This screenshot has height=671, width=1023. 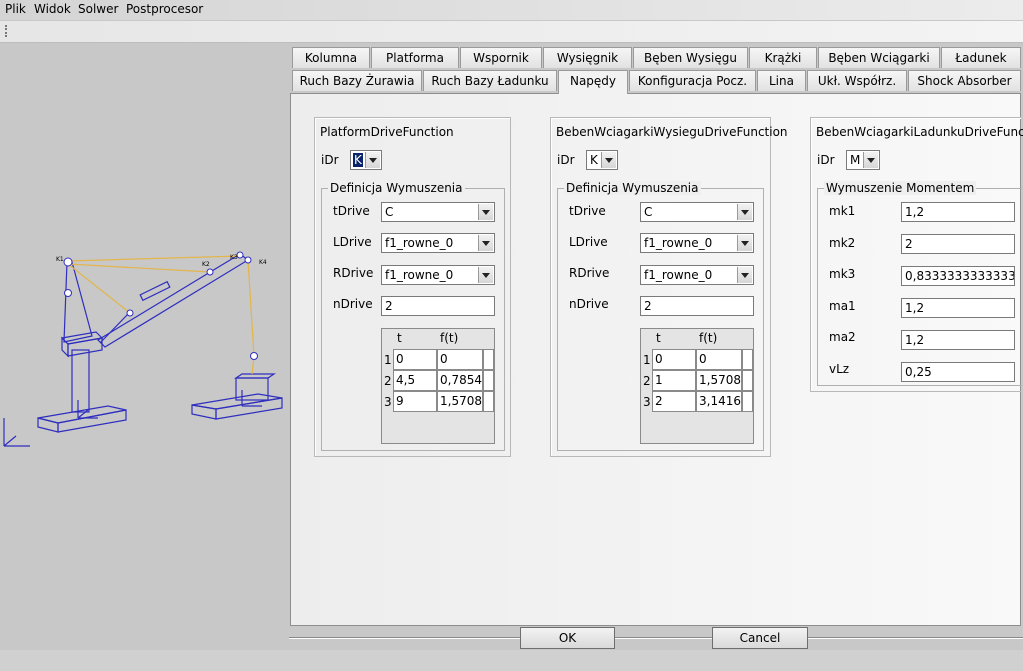 I want to click on drive-table: t f(t) 1 0 0 2 1 1,5708 3 2 3,1416, so click(x=697, y=386).